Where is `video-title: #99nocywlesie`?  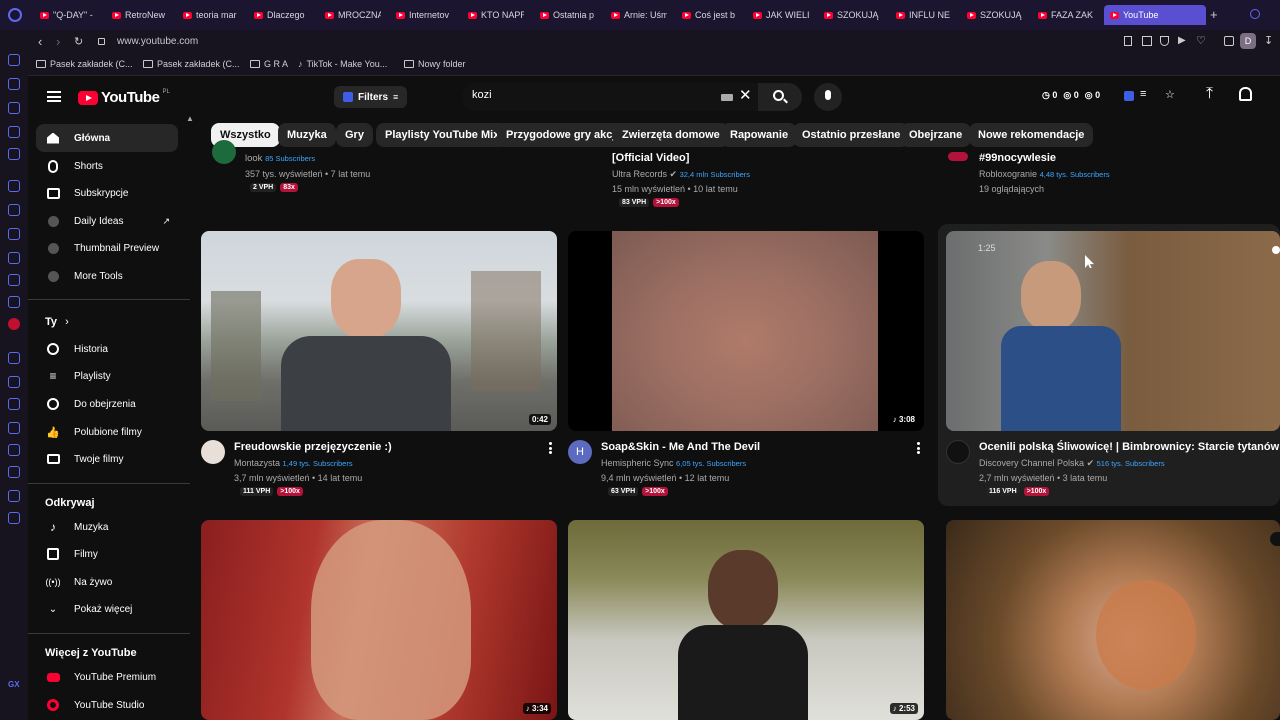
video-title: #99nocywlesie is located at coordinates (1017, 158).